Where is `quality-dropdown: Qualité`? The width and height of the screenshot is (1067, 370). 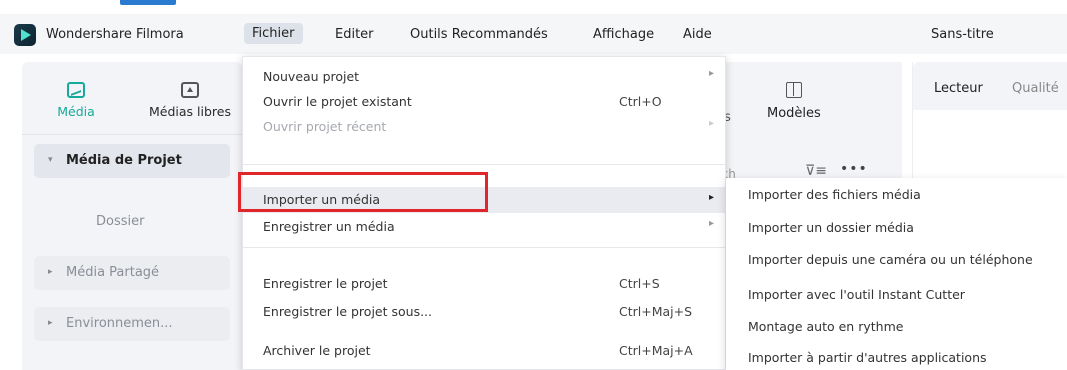
quality-dropdown: Qualité is located at coordinates (1035, 88).